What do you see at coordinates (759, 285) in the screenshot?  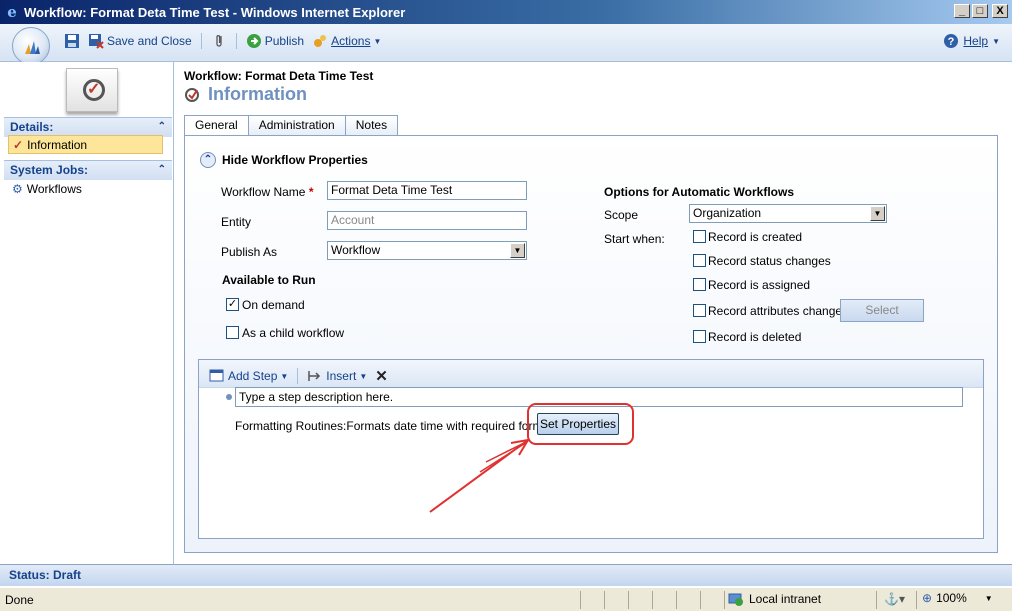 I see `record-assigned-label: Record is assigned` at bounding box center [759, 285].